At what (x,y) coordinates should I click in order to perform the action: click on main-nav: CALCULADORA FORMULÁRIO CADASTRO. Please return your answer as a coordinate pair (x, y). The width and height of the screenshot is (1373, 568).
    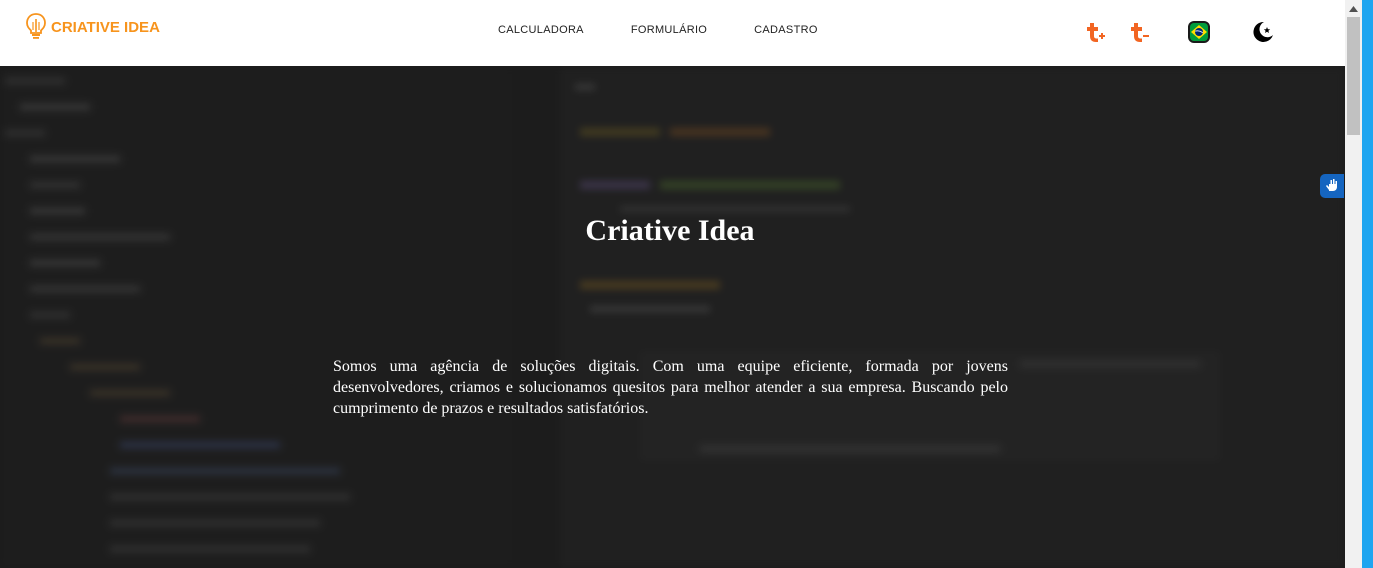
    Looking at the image, I should click on (658, 30).